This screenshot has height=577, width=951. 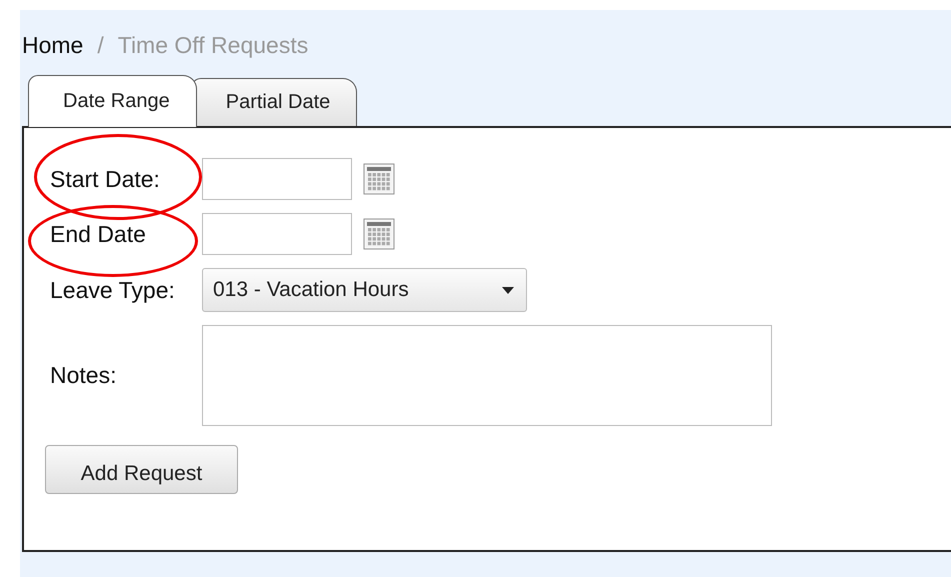 I want to click on tab: Date Range, so click(x=112, y=101).